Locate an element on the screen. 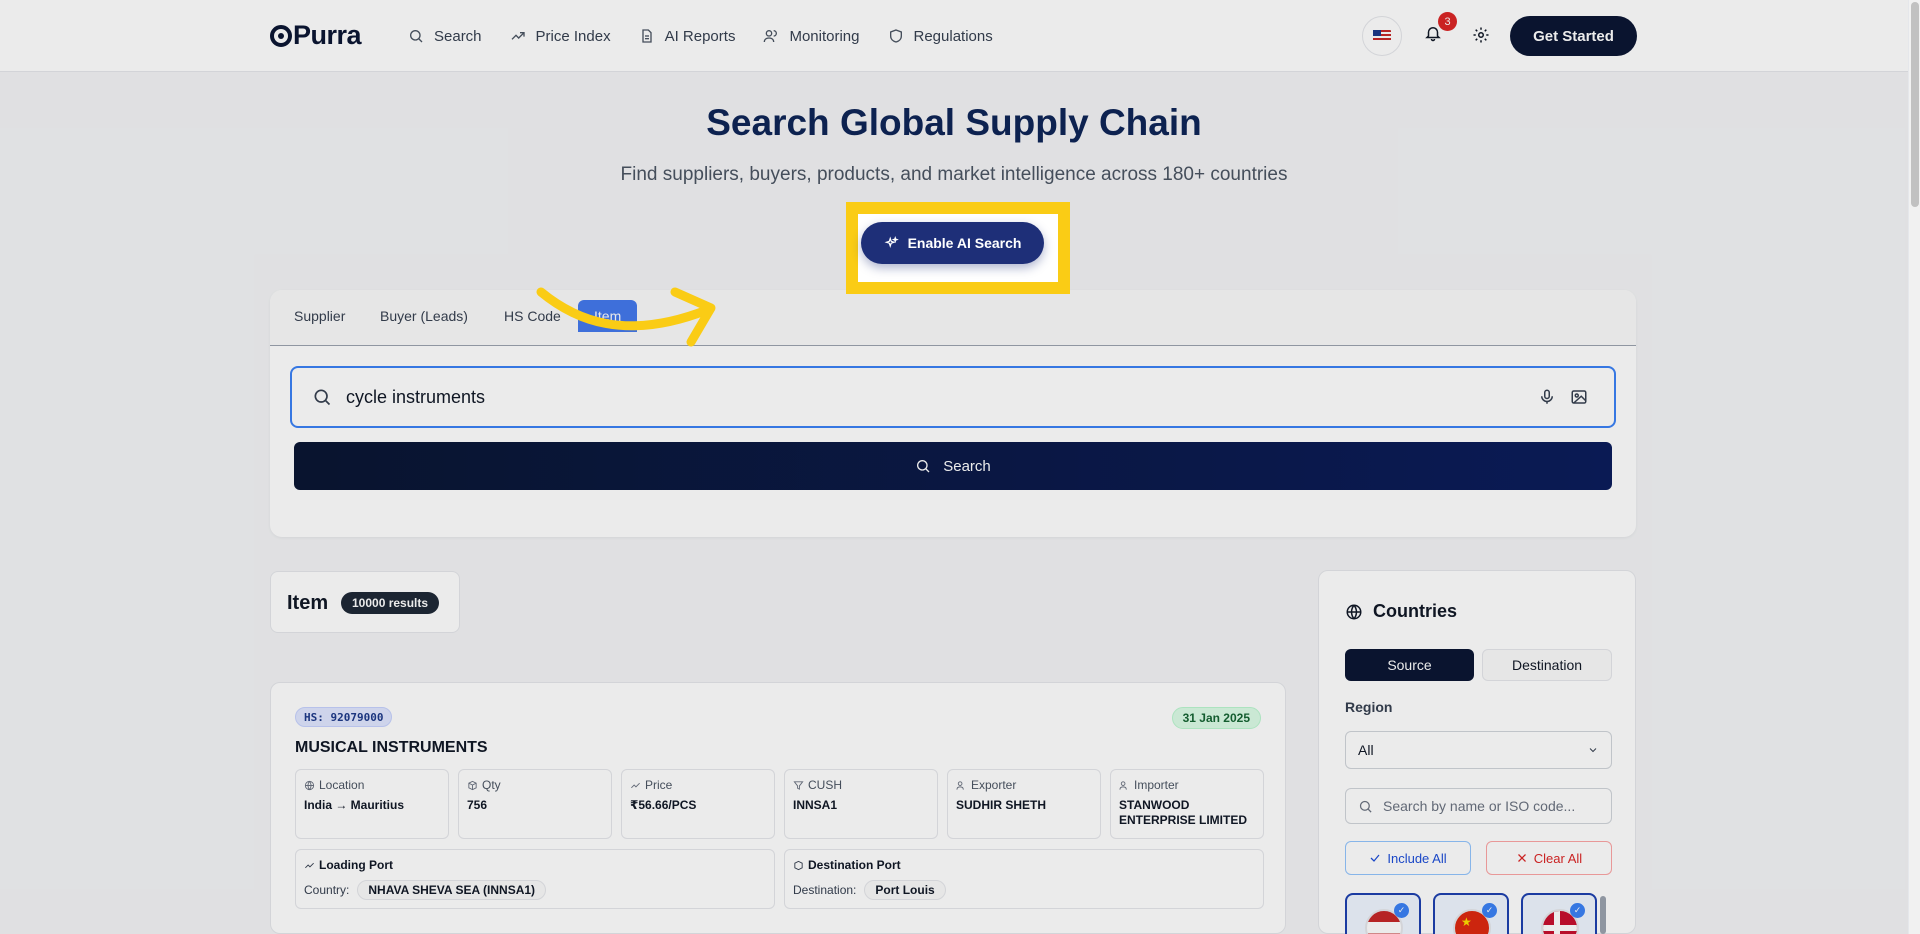 The width and height of the screenshot is (1920, 934). search-field is located at coordinates (953, 397).